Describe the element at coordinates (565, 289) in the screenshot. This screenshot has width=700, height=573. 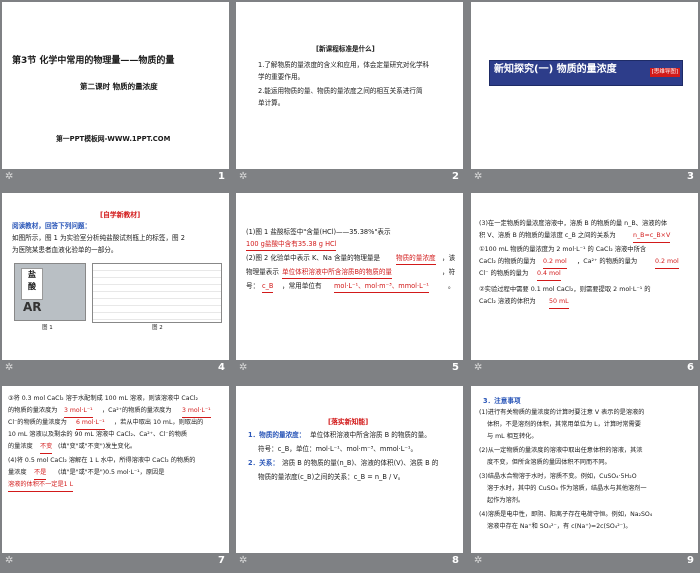
I see `text-line: ②实验过程中需要 0.1 mol CaCl₂，则需要提取 2 mol·L⁻¹ 的` at that location.